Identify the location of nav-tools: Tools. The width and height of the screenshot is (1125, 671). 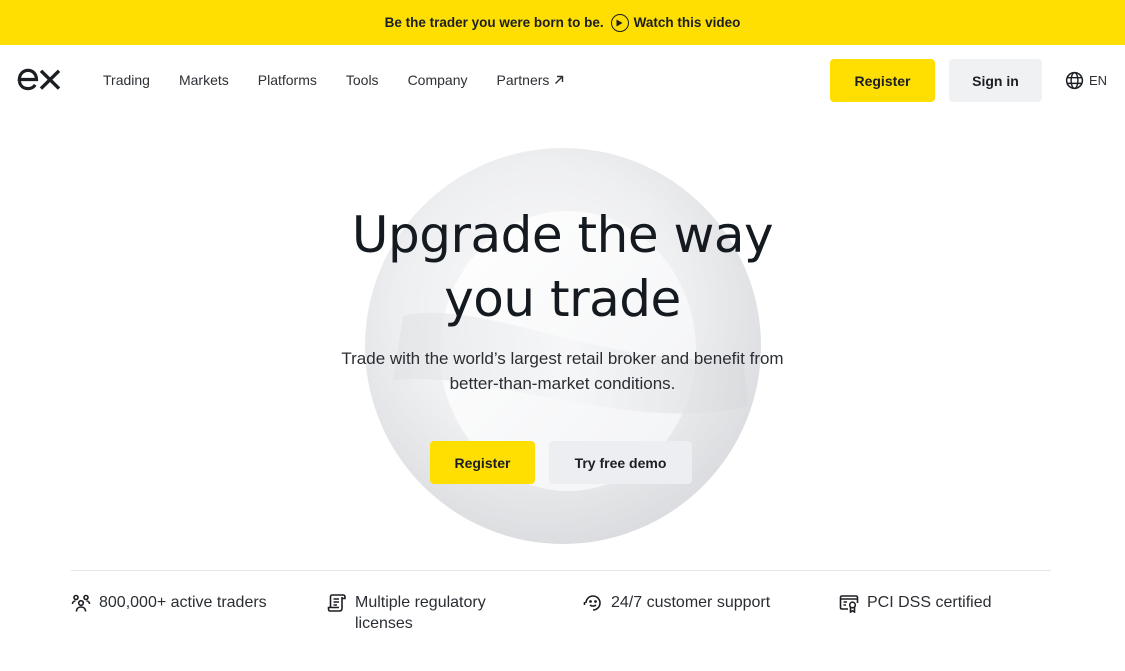
(362, 80).